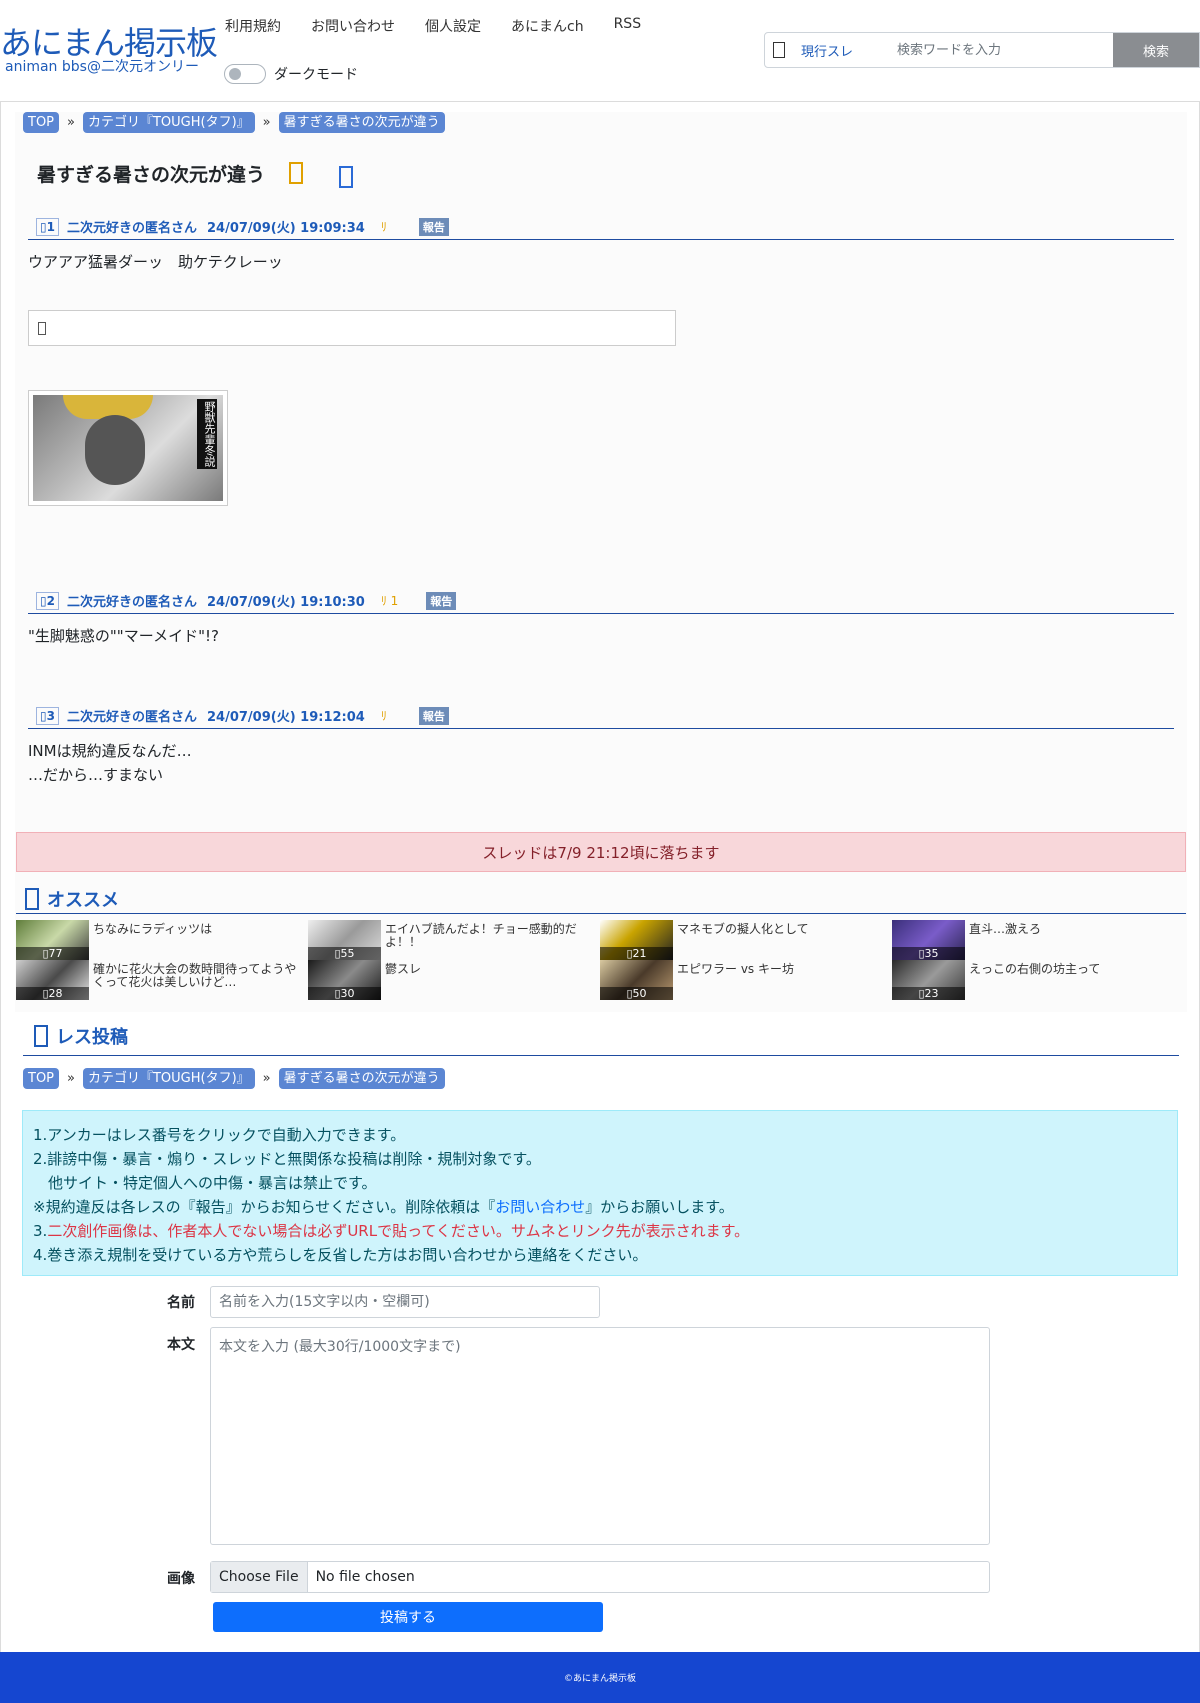  Describe the element at coordinates (601, 1036) in the screenshot. I see `reply-section-header: レス投稿` at that location.